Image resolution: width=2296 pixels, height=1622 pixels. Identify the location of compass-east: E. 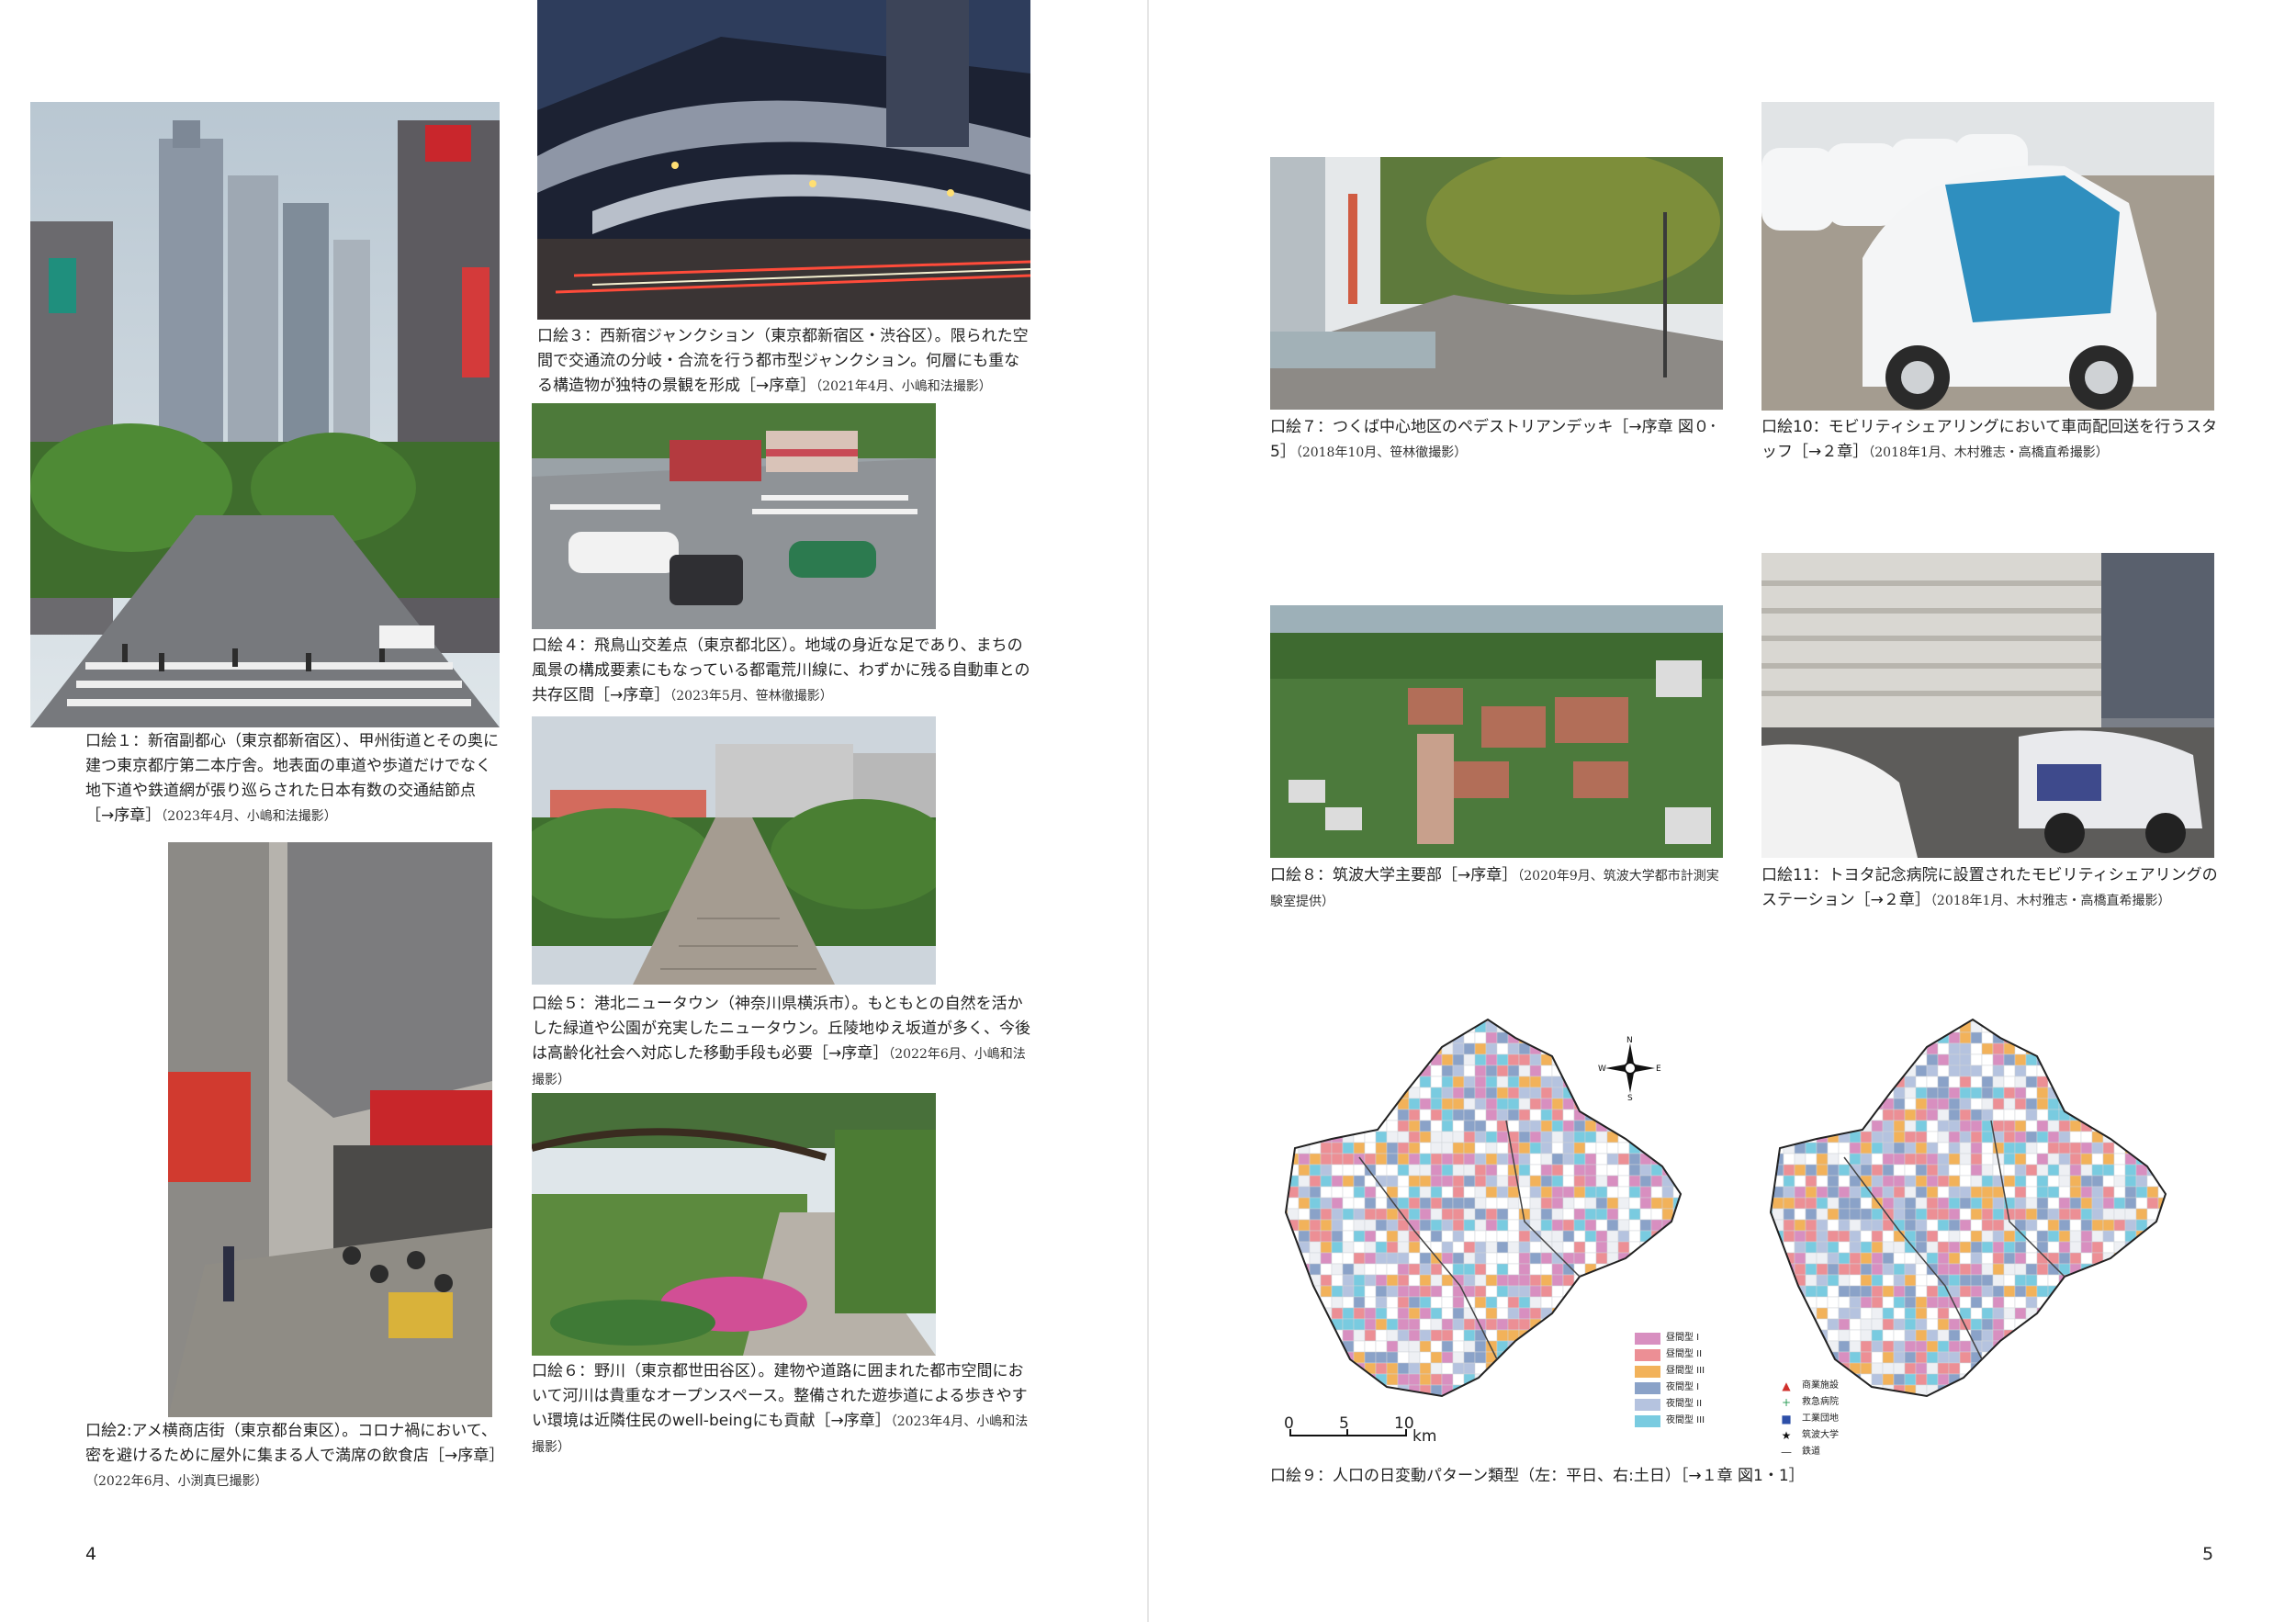
(1658, 1069).